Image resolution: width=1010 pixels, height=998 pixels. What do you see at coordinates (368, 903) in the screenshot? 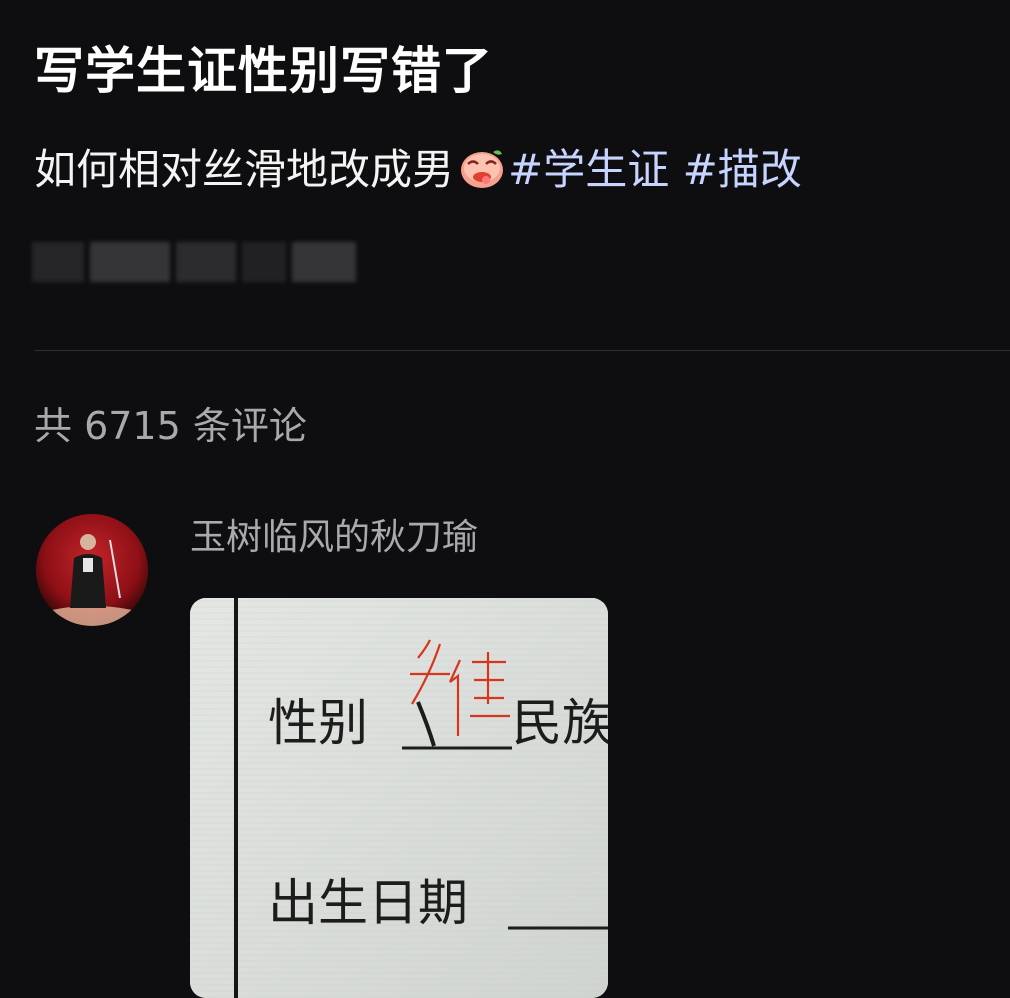
I see `field-birthdate-label: 出生日期` at bounding box center [368, 903].